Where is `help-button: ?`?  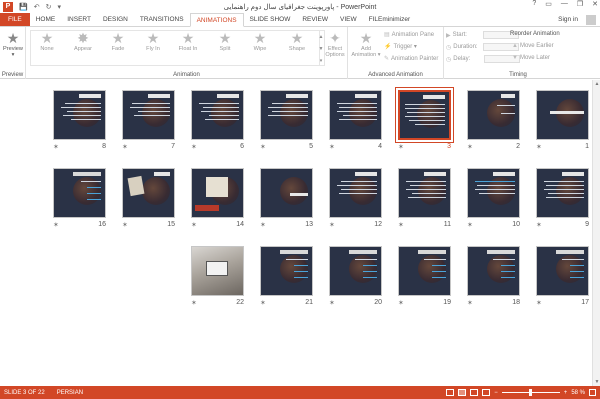
help-button: ? is located at coordinates (534, 4).